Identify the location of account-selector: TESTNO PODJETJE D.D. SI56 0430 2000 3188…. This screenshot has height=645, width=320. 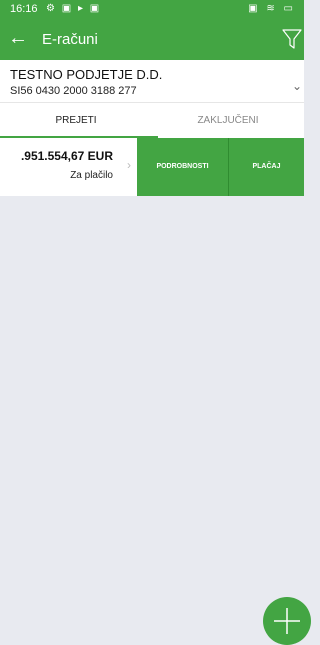
(152, 81).